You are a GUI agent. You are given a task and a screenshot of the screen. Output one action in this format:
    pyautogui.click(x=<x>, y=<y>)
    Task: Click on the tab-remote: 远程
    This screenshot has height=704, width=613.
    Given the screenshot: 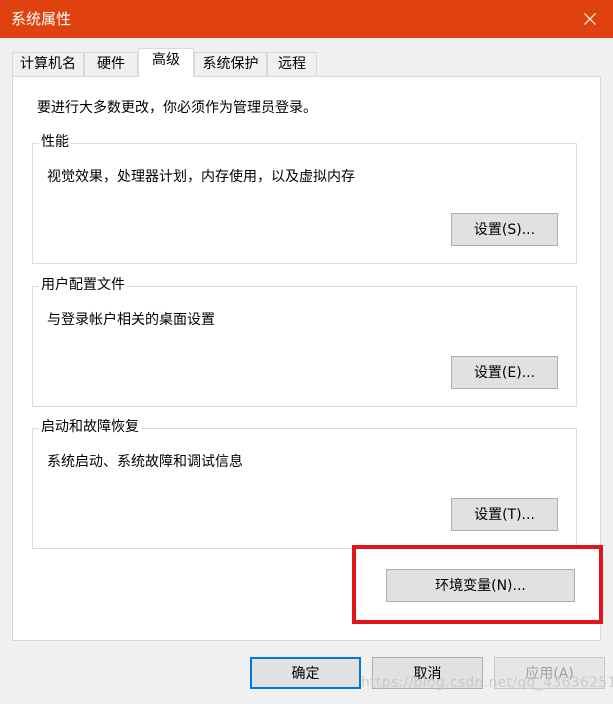 What is the action you would take?
    pyautogui.click(x=292, y=64)
    